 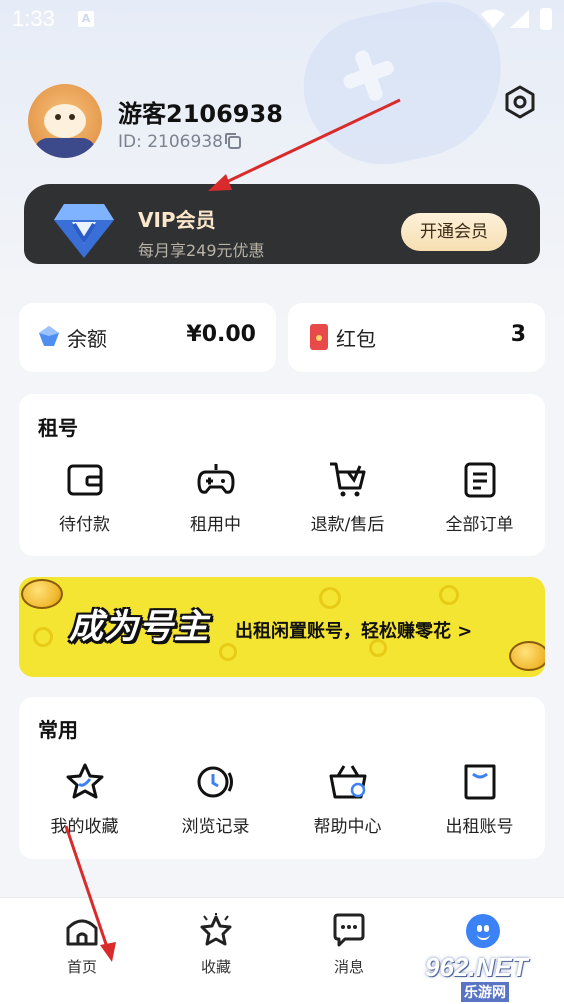 I want to click on my-favorites-label: 我的收藏, so click(x=84, y=827).